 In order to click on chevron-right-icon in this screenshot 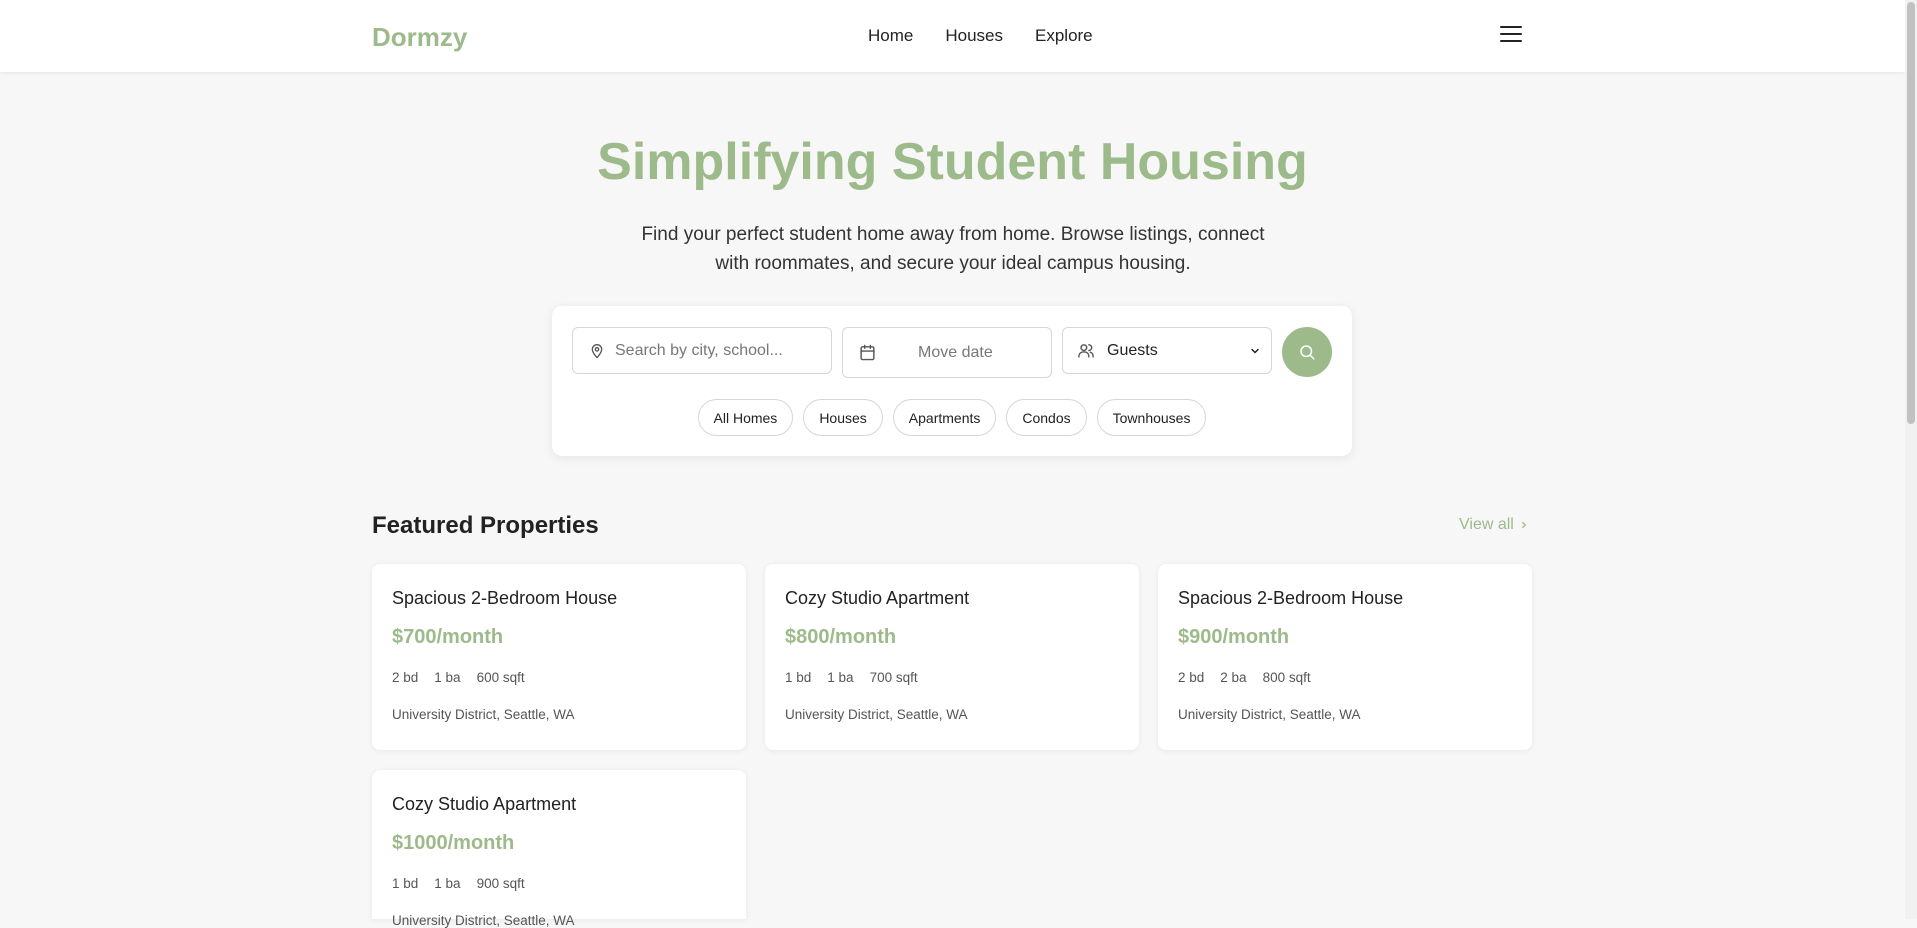, I will do `click(1523, 525)`.